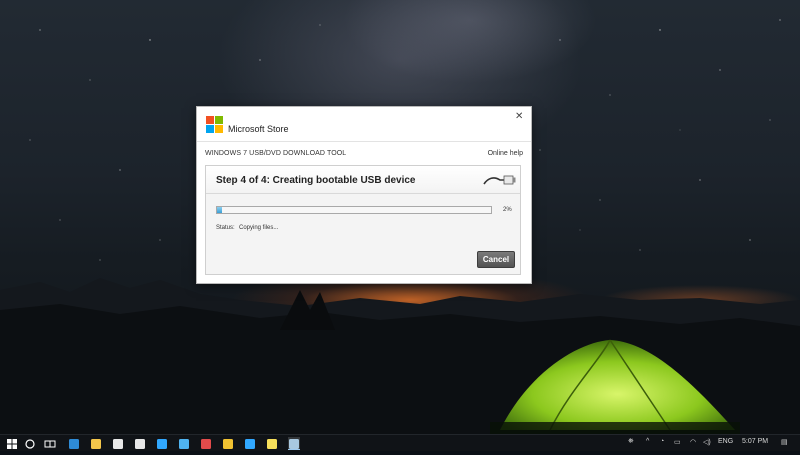  What do you see at coordinates (364, 141) in the screenshot?
I see `title-divider` at bounding box center [364, 141].